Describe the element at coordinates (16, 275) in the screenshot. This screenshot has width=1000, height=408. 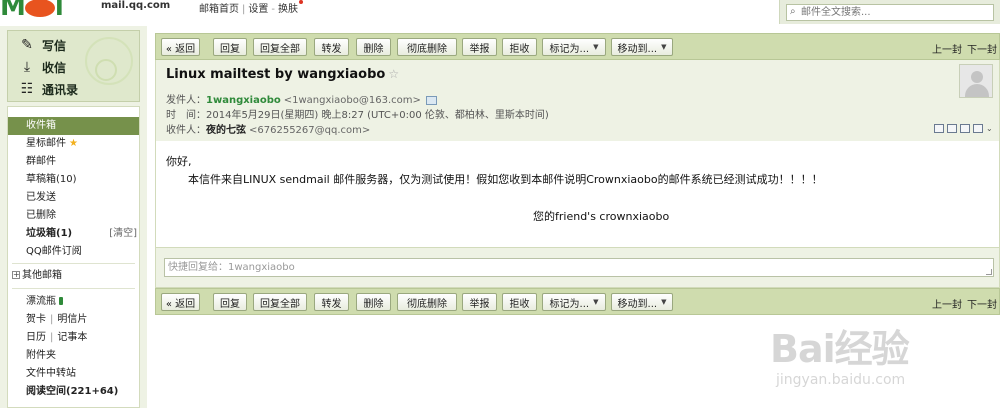
I see `expand-plus-icon: +` at that location.